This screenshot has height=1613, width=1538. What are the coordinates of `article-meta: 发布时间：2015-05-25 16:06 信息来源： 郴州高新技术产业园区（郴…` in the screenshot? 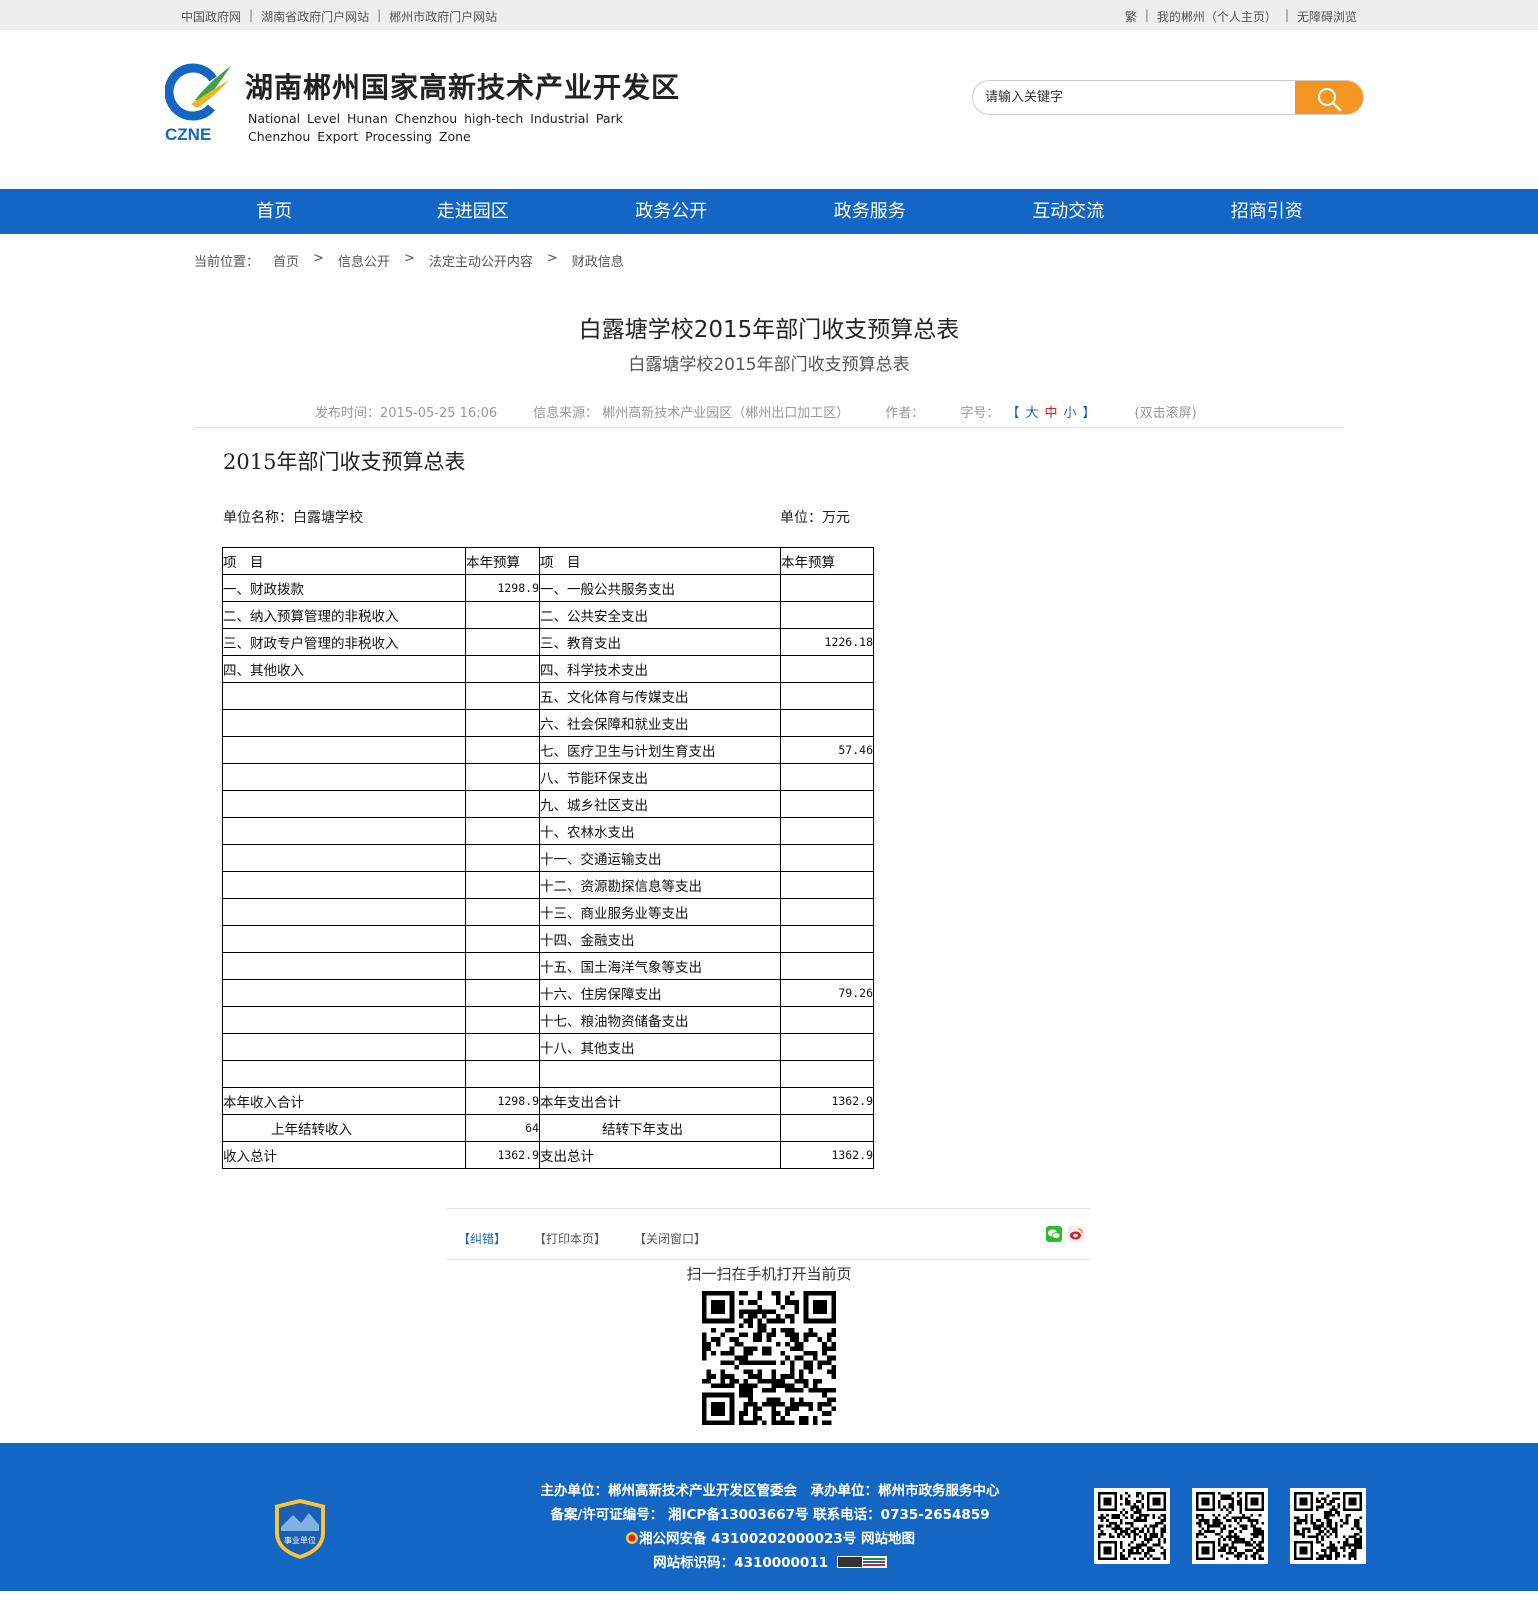 It's located at (756, 411).